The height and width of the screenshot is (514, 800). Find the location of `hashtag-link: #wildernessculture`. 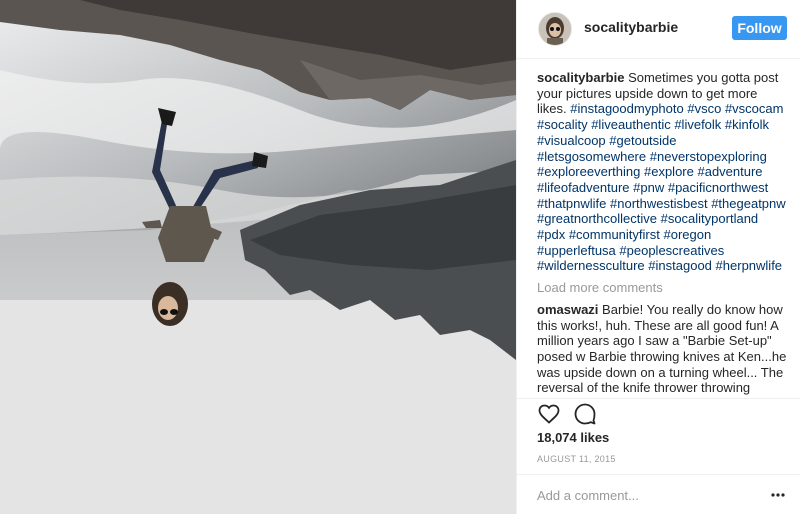

hashtag-link: #wildernessculture is located at coordinates (591, 265).